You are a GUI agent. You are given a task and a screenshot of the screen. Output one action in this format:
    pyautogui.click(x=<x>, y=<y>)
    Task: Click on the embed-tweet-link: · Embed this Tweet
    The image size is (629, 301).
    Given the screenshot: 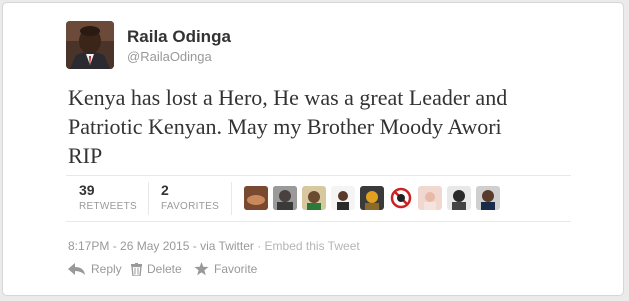 What is the action you would take?
    pyautogui.click(x=307, y=246)
    